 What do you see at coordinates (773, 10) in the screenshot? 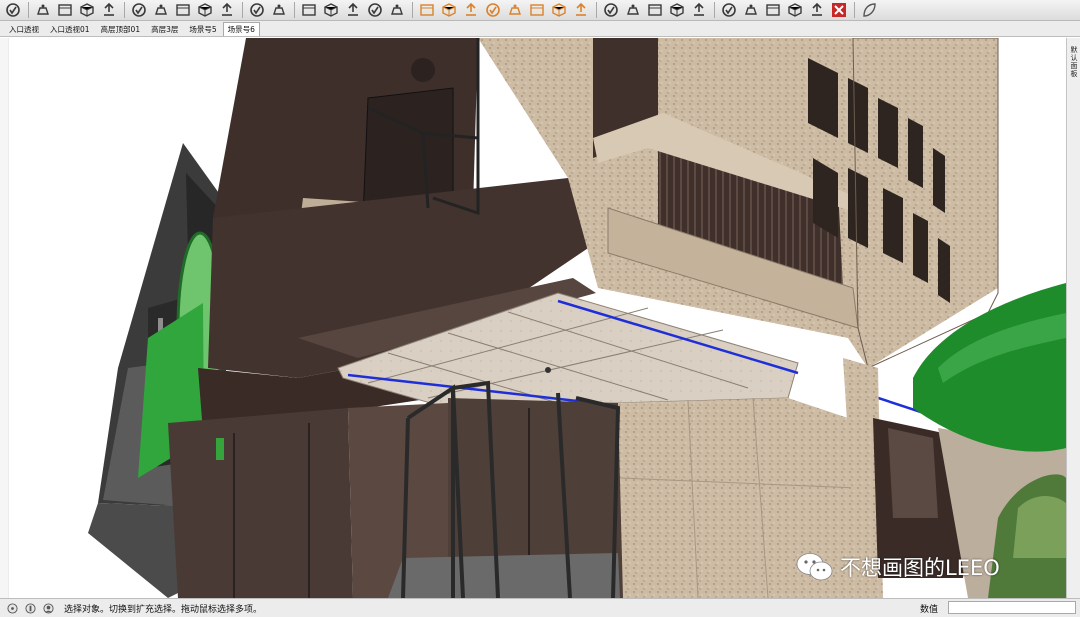
I see `camera-2-icon` at bounding box center [773, 10].